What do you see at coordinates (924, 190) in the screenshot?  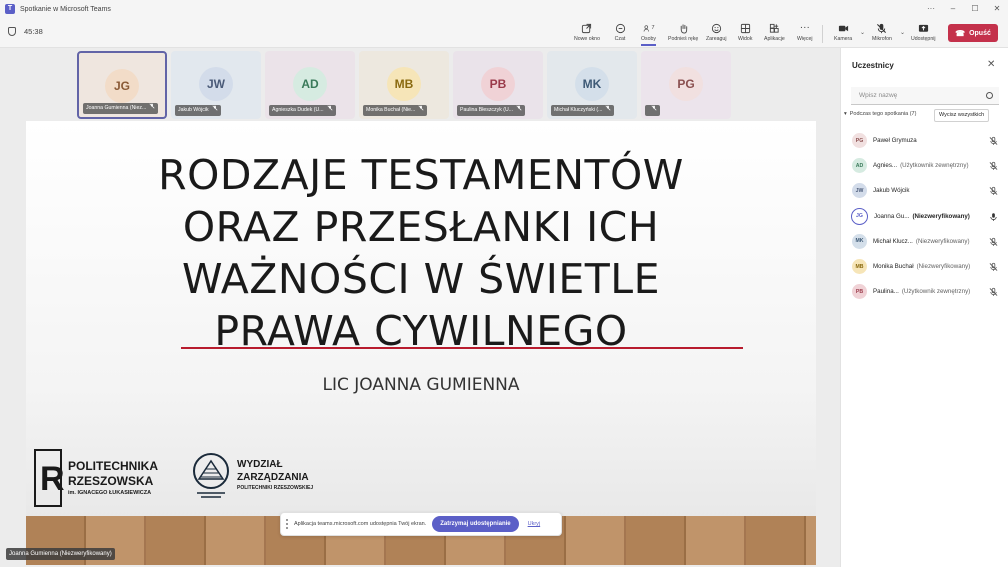 I see `participant-list-item: JW Jakub Wójcik` at bounding box center [924, 190].